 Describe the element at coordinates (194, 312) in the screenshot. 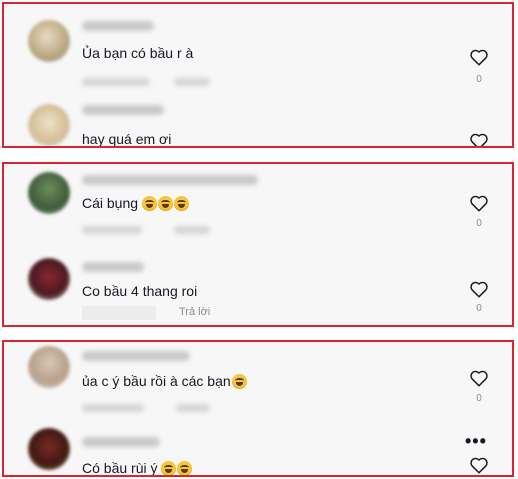

I see `reply-button: Trả lời` at that location.